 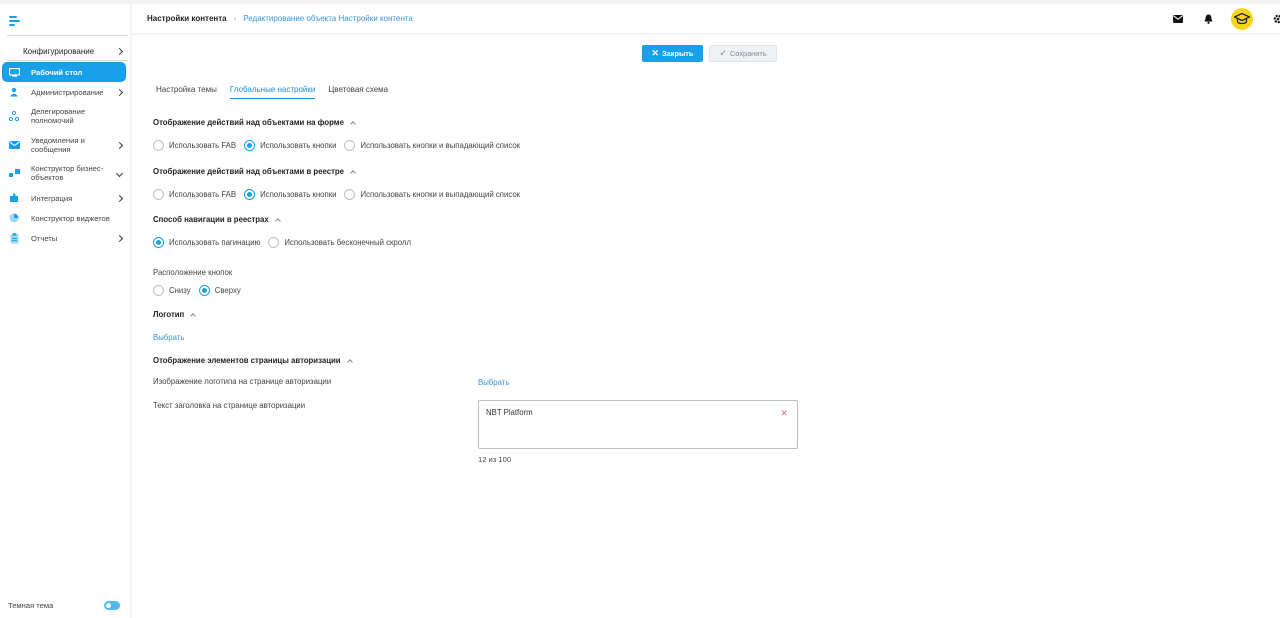 What do you see at coordinates (655, 53) in the screenshot?
I see `close-icon: ✕` at bounding box center [655, 53].